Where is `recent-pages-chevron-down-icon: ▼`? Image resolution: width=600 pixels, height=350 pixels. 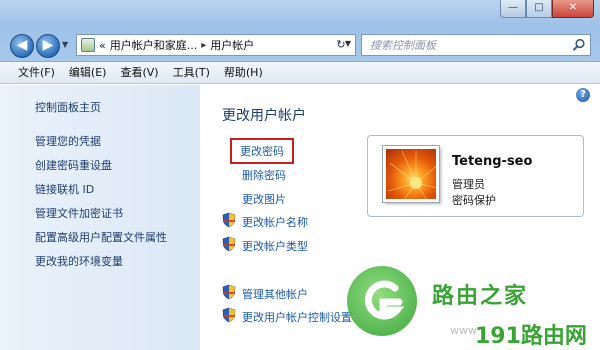
recent-pages-chevron-down-icon: ▼ is located at coordinates (65, 44).